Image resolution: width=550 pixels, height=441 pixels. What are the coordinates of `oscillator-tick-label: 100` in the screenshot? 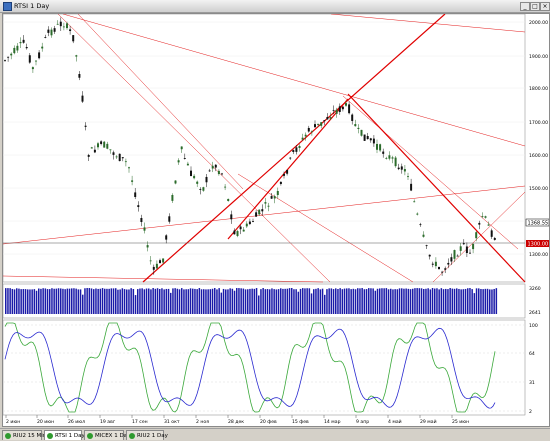 It's located at (533, 326).